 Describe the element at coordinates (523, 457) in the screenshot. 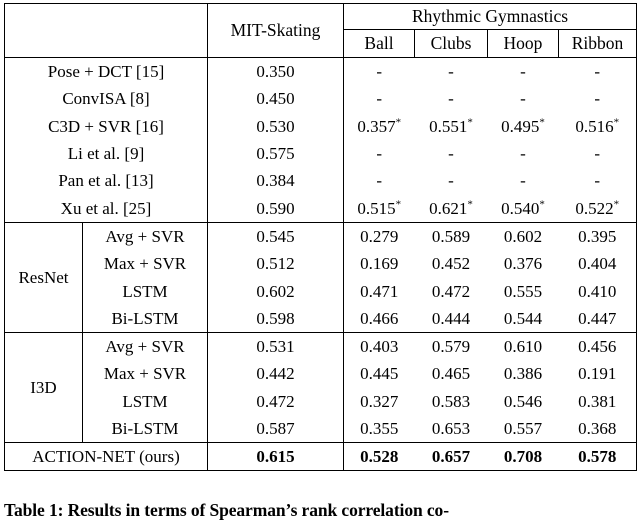

I see `value-hoop: 0.708` at that location.